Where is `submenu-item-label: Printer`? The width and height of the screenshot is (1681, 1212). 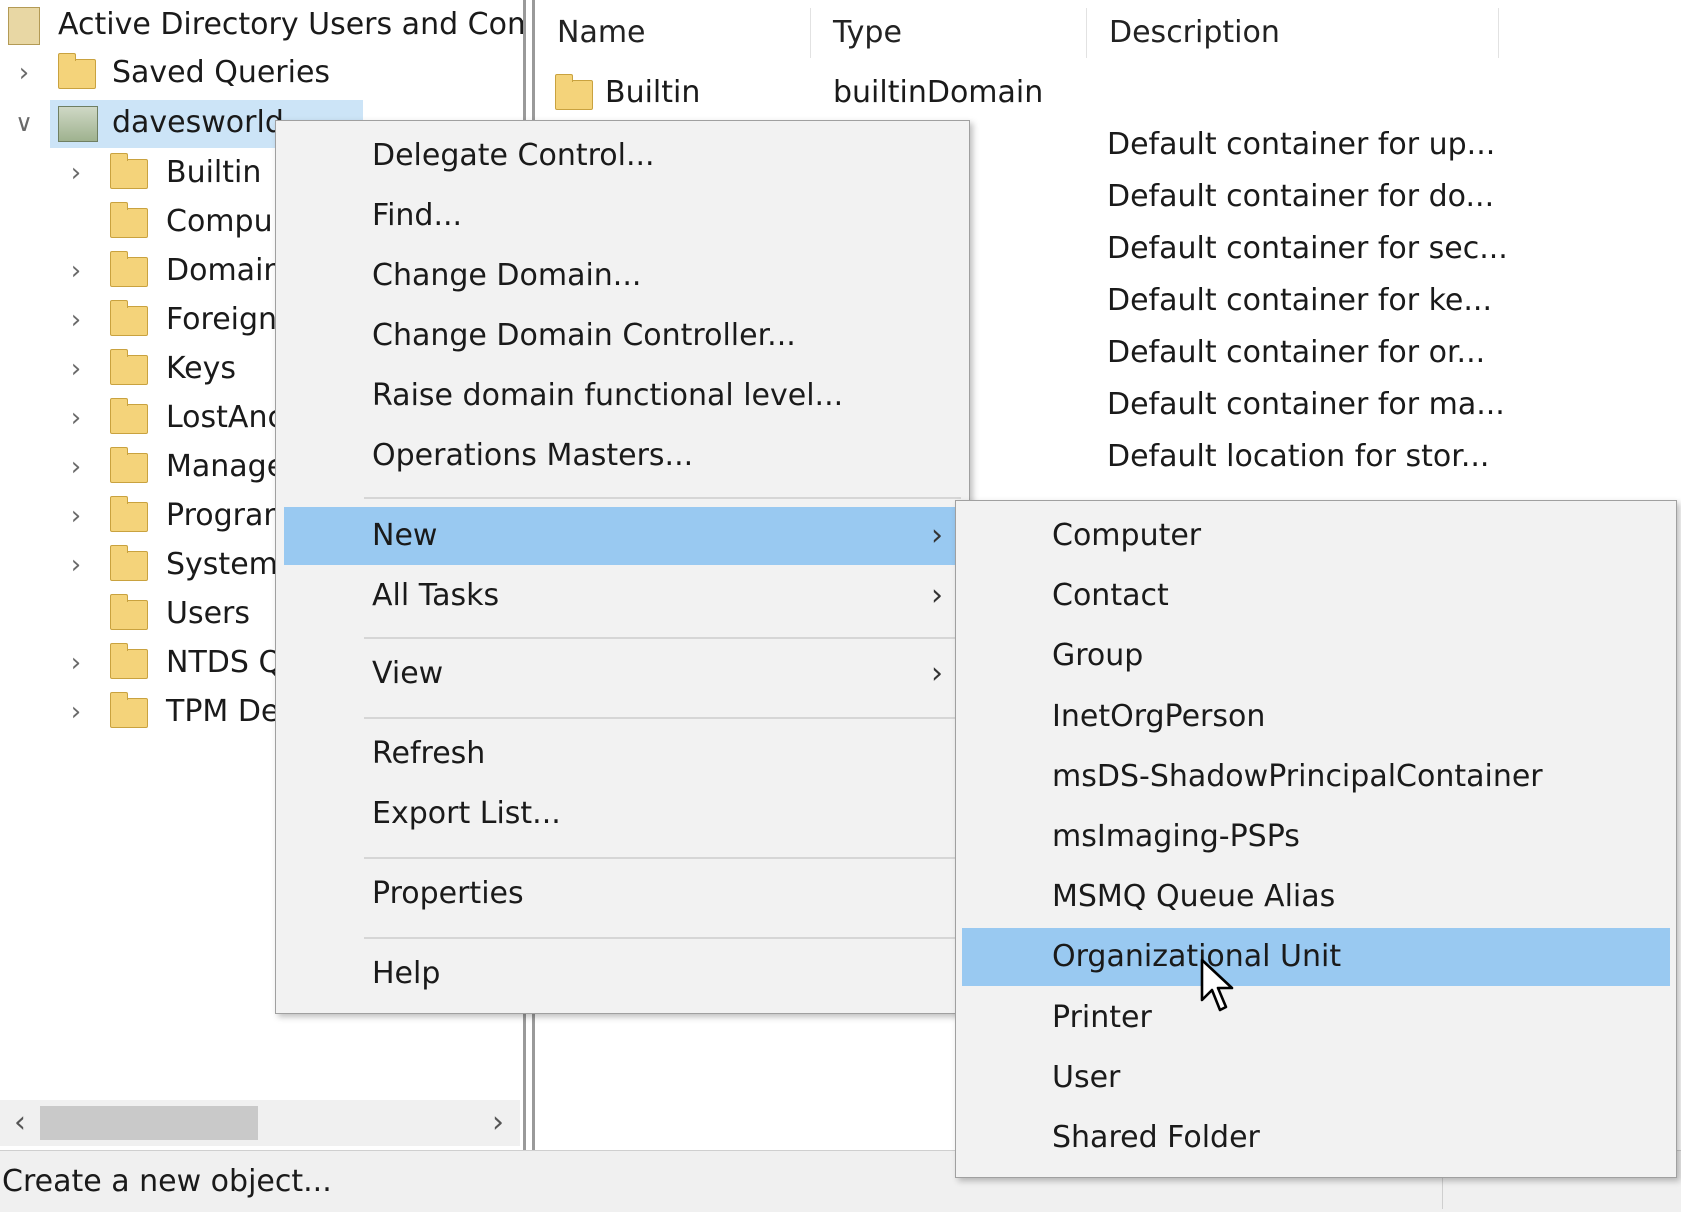
submenu-item-label: Printer is located at coordinates (1102, 1017).